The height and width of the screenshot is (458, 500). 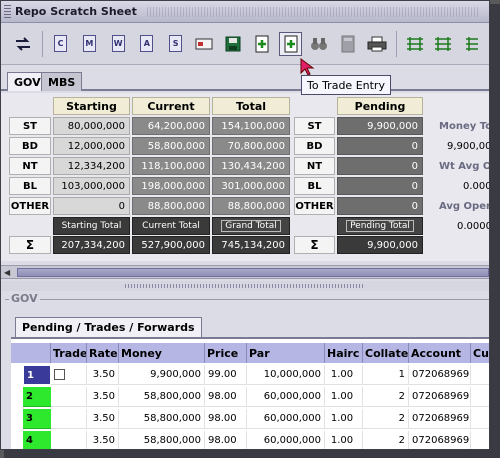 I want to click on pending-value: 9,900,000, so click(x=380, y=126).